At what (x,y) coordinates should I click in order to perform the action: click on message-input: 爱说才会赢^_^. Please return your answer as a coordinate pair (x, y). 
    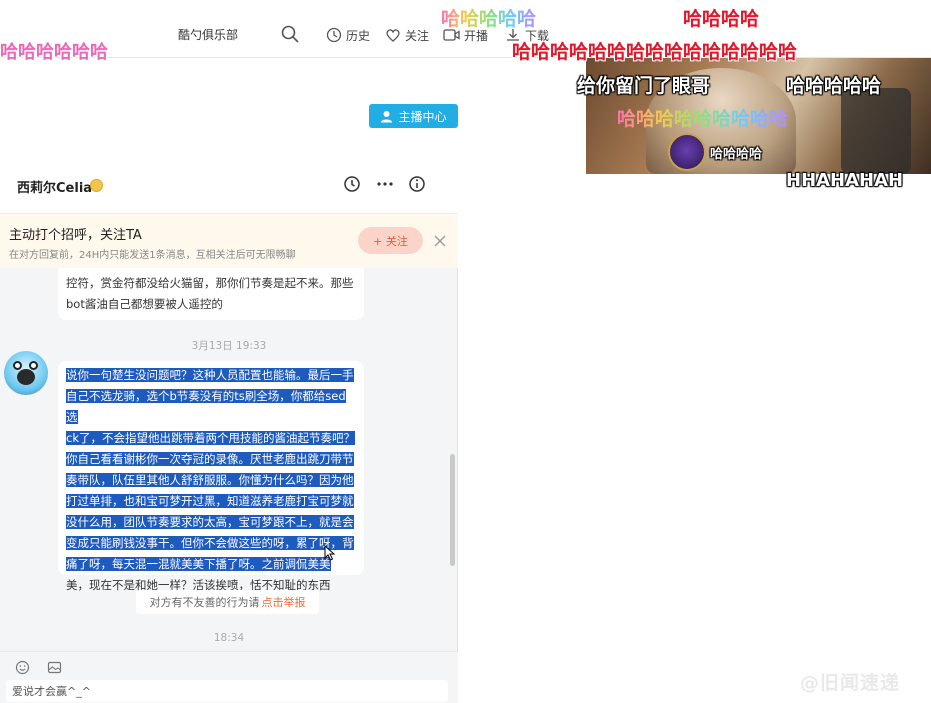
    Looking at the image, I should click on (227, 691).